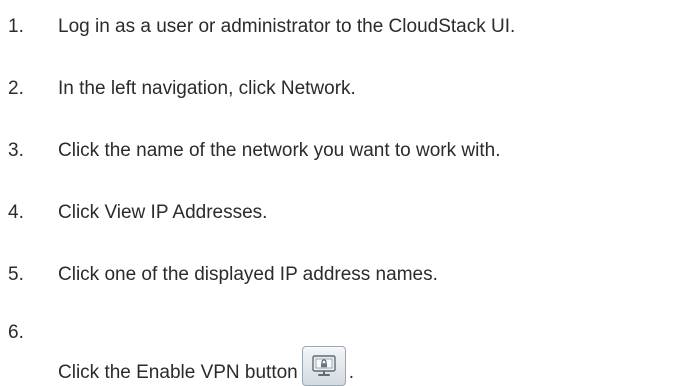 This screenshot has width=700, height=386. What do you see at coordinates (16, 88) in the screenshot?
I see `step-number: 2.` at bounding box center [16, 88].